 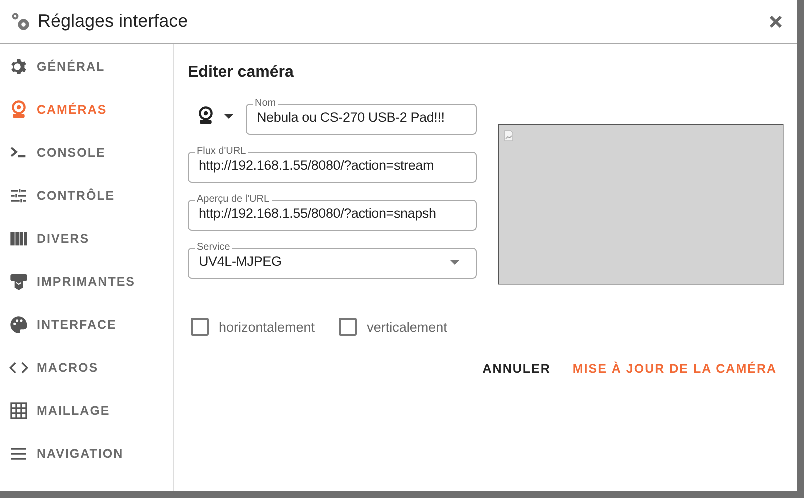 I want to click on field-label: Service, so click(x=214, y=248).